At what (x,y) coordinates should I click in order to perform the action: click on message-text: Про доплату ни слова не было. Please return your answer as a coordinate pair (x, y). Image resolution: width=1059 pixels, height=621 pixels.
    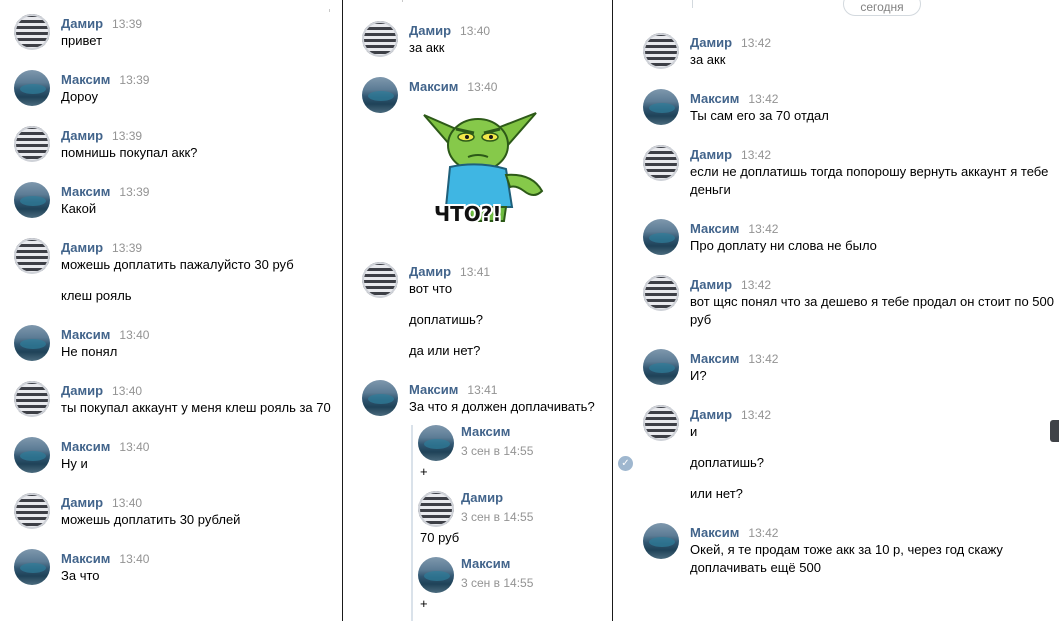
    Looking at the image, I should click on (783, 245).